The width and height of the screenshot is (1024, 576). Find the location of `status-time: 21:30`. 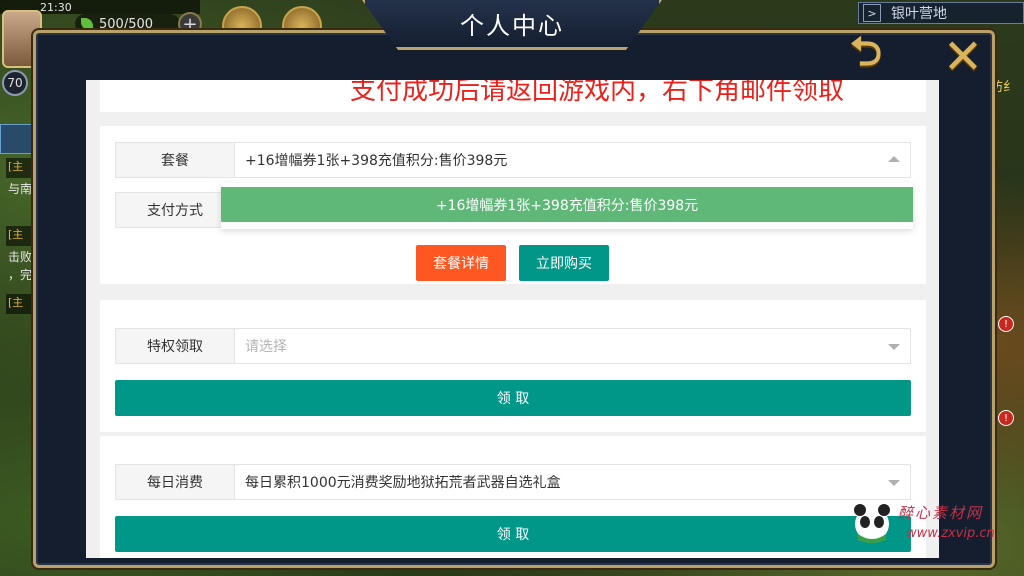

status-time: 21:30 is located at coordinates (56, 7).